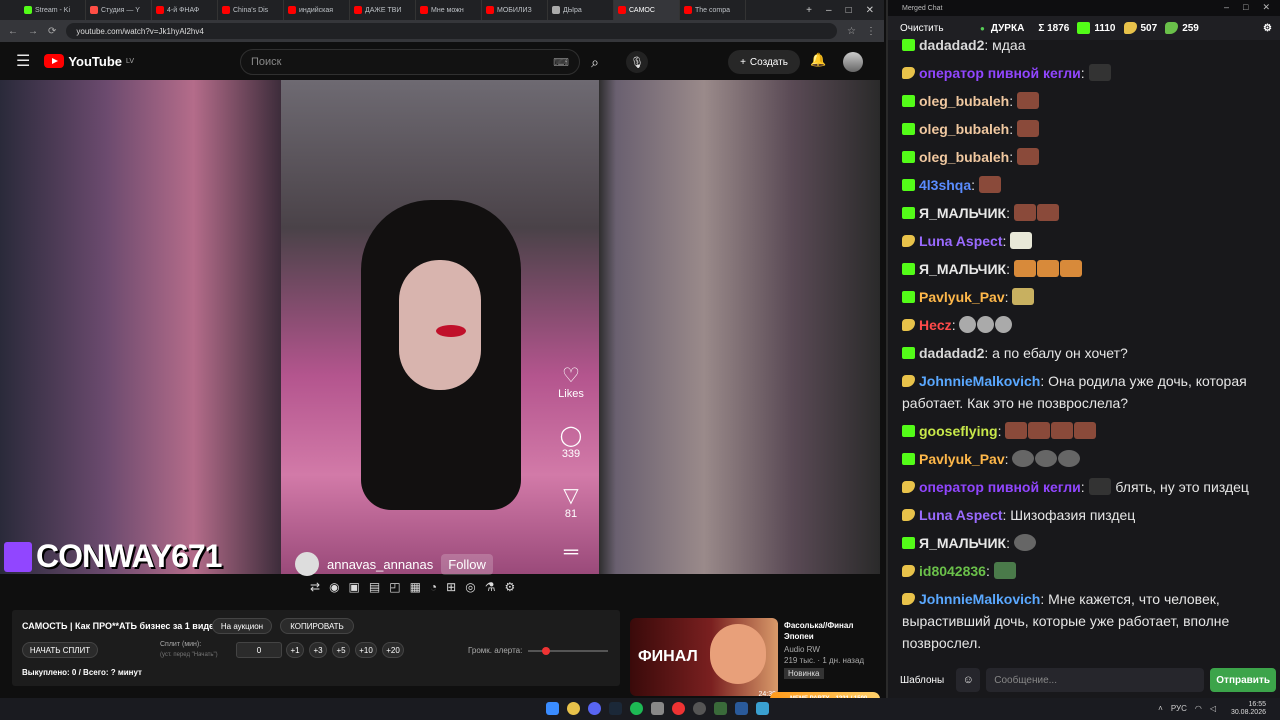 The height and width of the screenshot is (720, 1280). I want to click on recommended-thumbnail: ФИНАЛ 24:39, so click(704, 658).